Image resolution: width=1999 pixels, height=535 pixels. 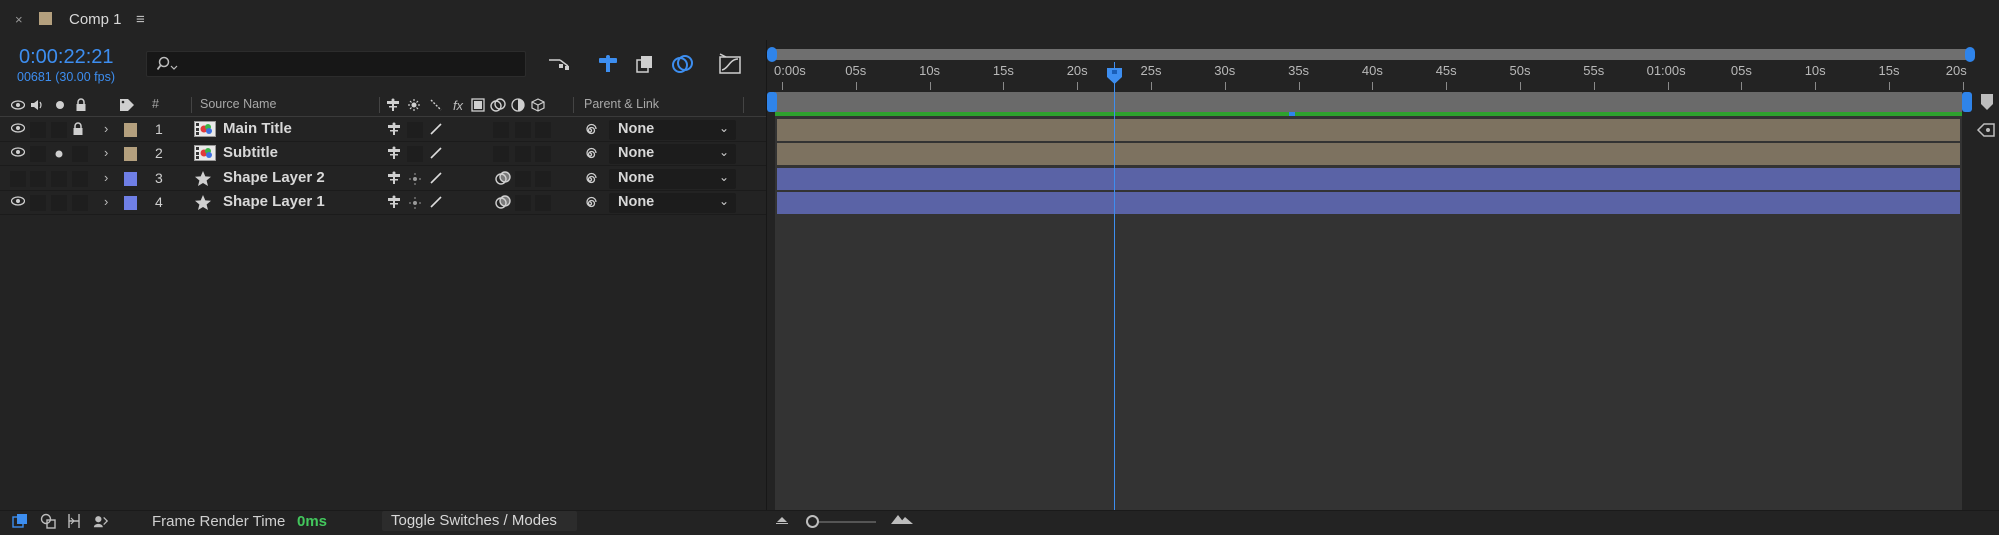 I want to click on zoom-out-icon, so click(x=782, y=519).